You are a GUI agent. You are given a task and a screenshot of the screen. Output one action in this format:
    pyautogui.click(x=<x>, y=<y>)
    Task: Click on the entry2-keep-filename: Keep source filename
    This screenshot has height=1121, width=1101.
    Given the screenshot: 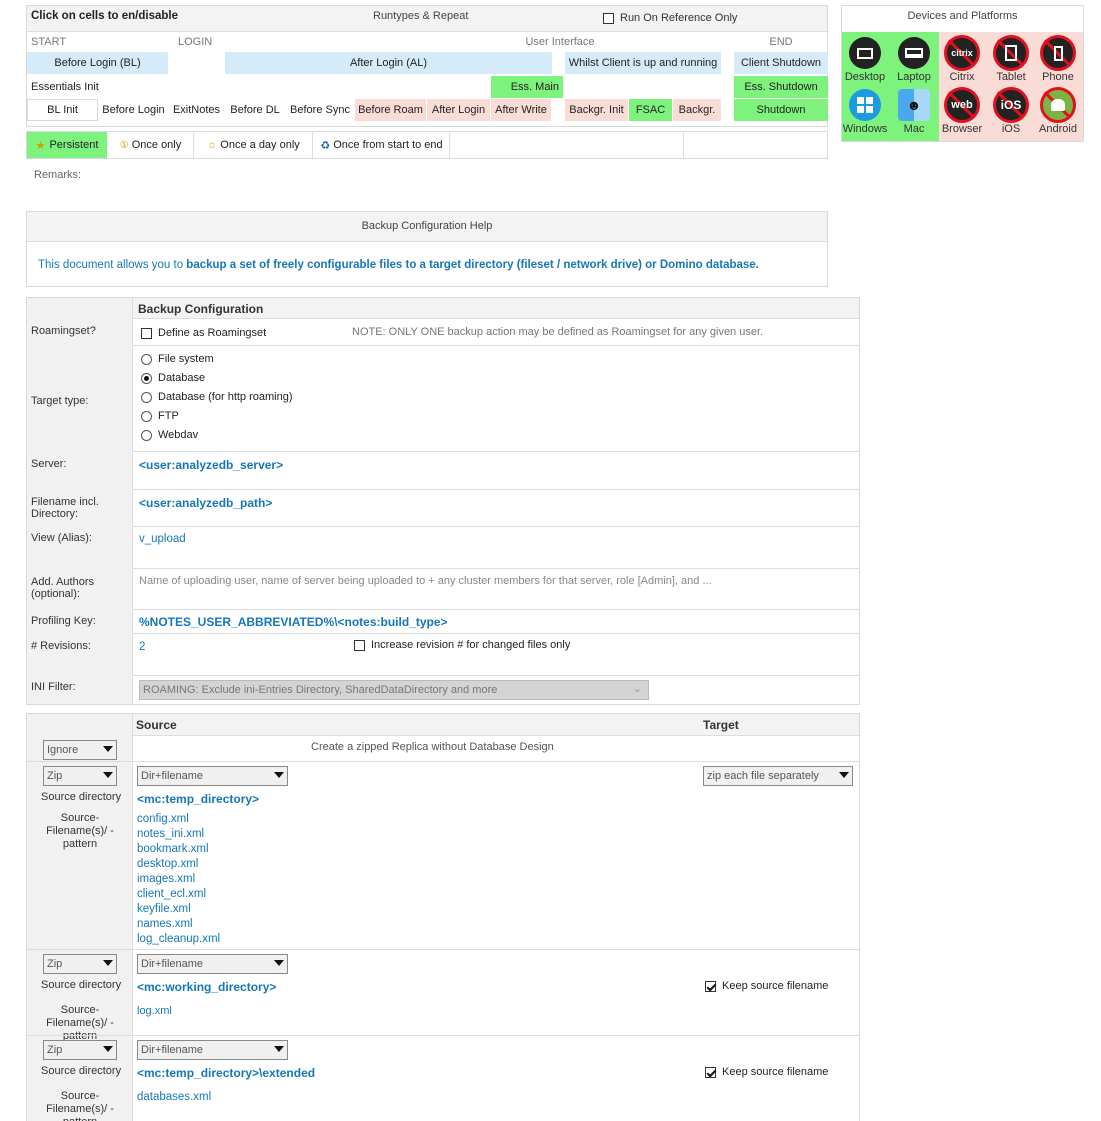 What is the action you would take?
    pyautogui.click(x=766, y=986)
    